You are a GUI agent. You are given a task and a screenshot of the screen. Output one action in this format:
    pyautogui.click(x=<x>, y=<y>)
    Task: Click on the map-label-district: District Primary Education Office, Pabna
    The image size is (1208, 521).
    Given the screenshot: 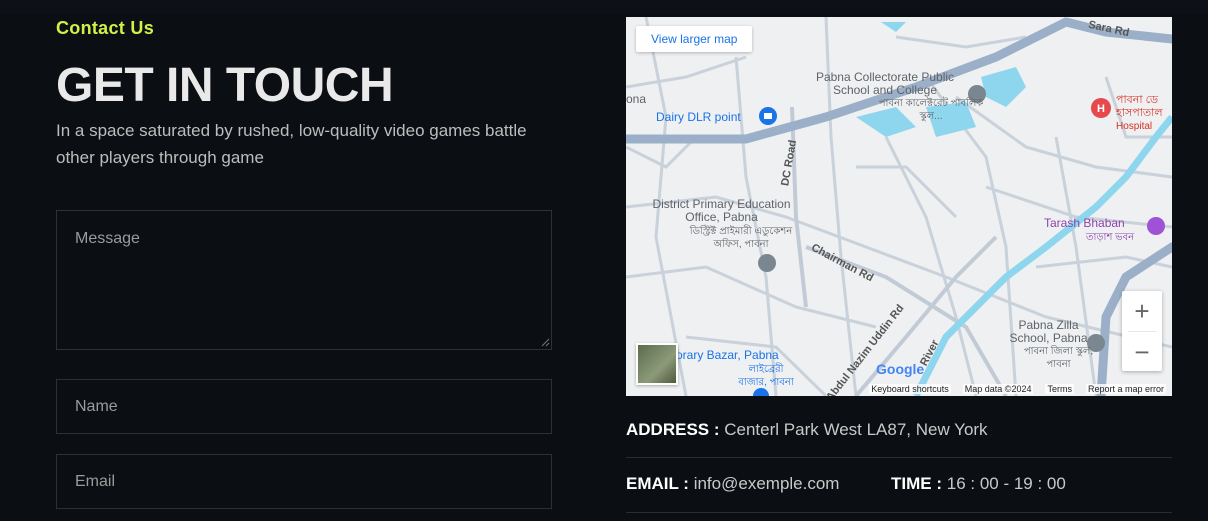 What is the action you would take?
    pyautogui.click(x=721, y=210)
    